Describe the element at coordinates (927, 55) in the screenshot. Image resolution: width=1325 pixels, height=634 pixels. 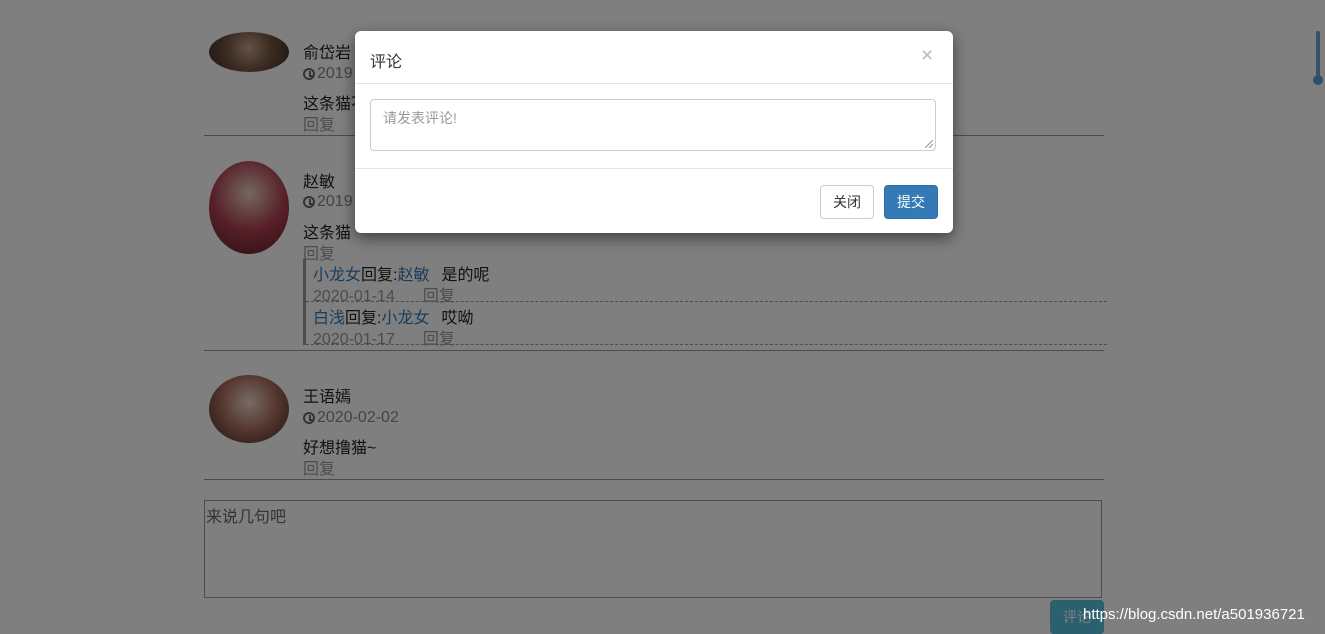
I see `close-icon: ×` at that location.